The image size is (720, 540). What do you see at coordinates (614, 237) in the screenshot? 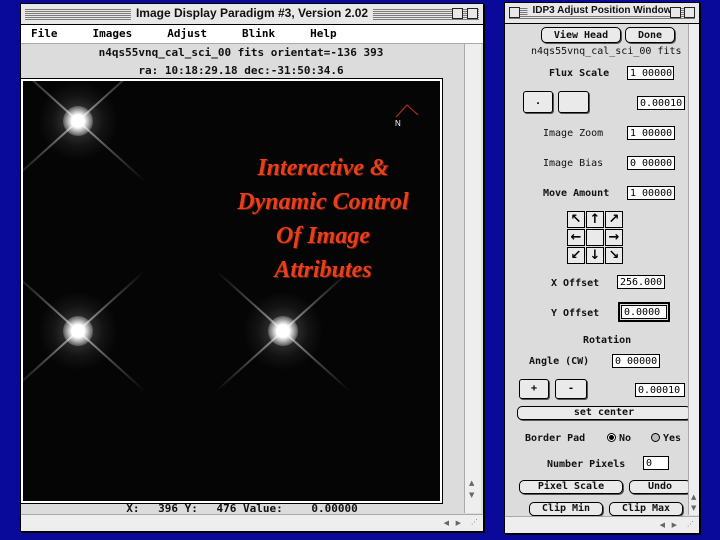
I see `move-right-button: →` at bounding box center [614, 237].